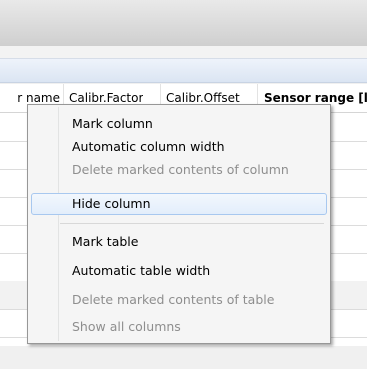 The width and height of the screenshot is (367, 369). Describe the element at coordinates (183, 23) in the screenshot. I see `window-title-bar` at that location.